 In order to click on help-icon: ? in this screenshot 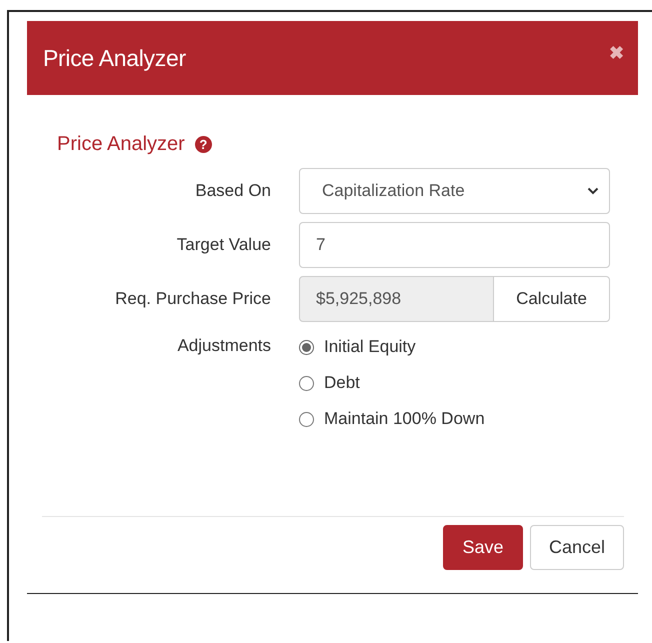, I will do `click(203, 144)`.